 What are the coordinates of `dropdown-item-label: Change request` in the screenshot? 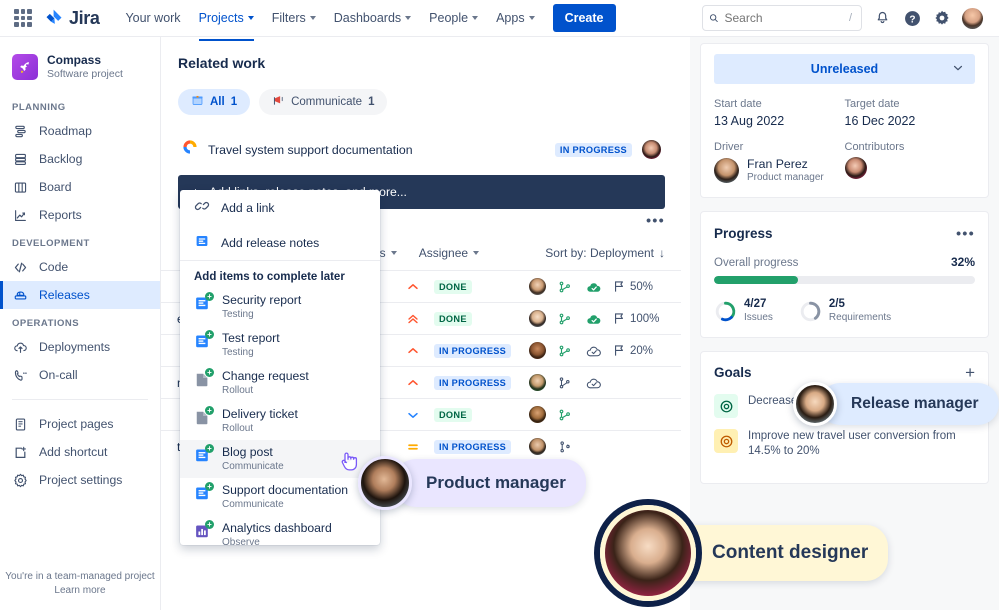 It's located at (265, 376).